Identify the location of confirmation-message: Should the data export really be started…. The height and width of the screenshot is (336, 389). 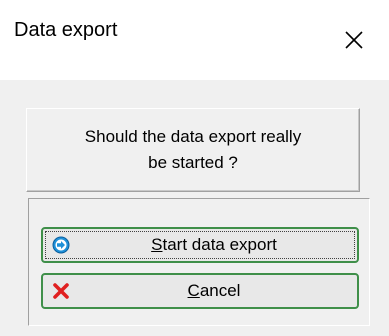
(193, 149).